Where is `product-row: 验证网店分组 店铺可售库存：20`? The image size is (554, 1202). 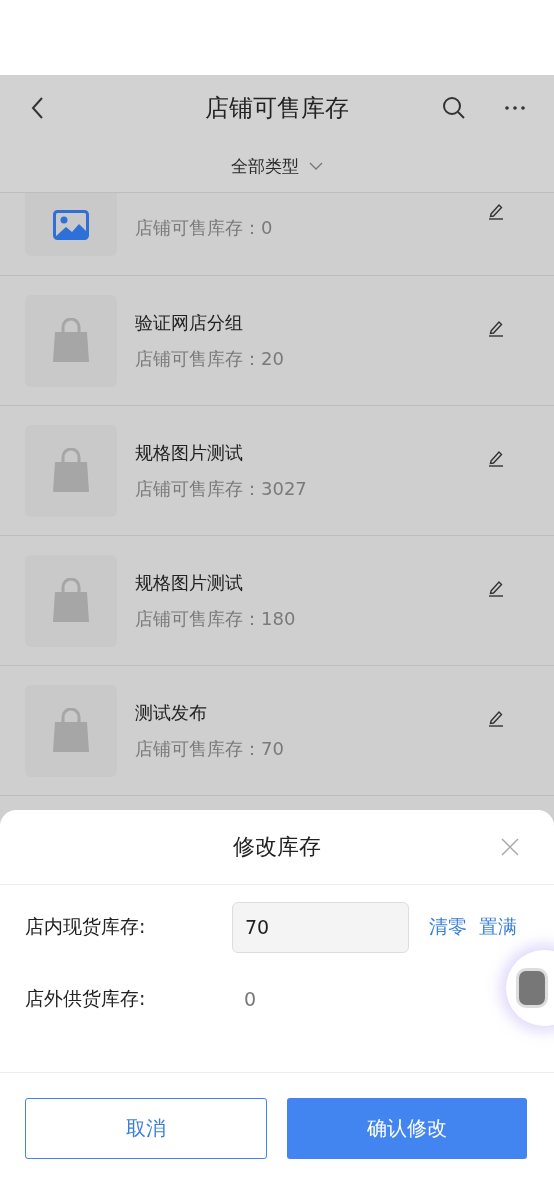
product-row: 验证网店分组 店铺可售库存：20 is located at coordinates (277, 341).